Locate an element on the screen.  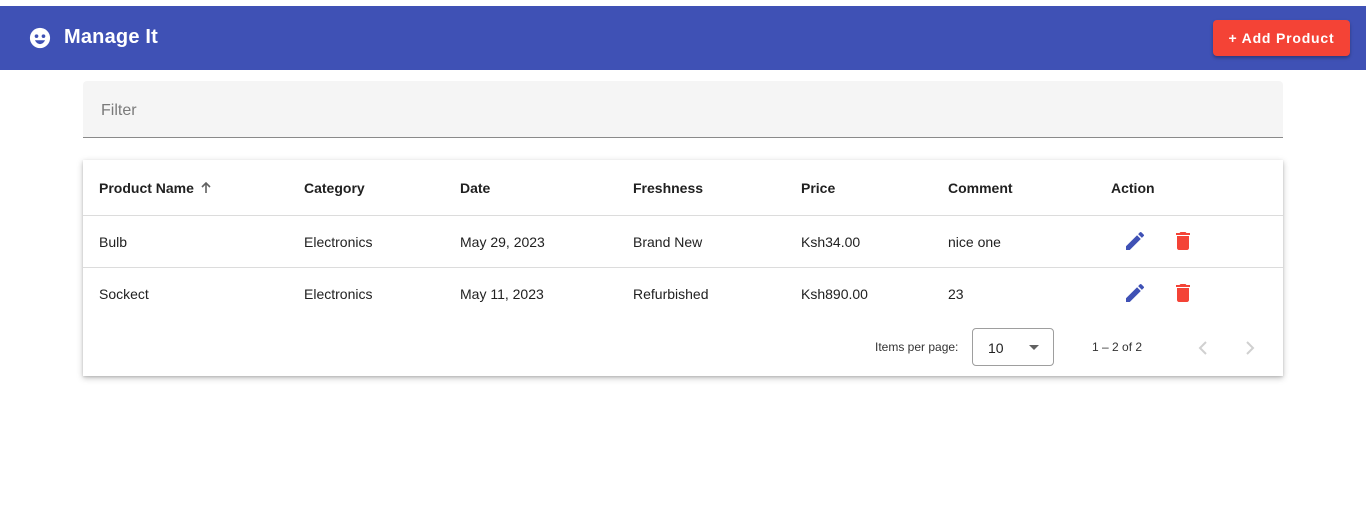
column-header-comment: Comment is located at coordinates (980, 187).